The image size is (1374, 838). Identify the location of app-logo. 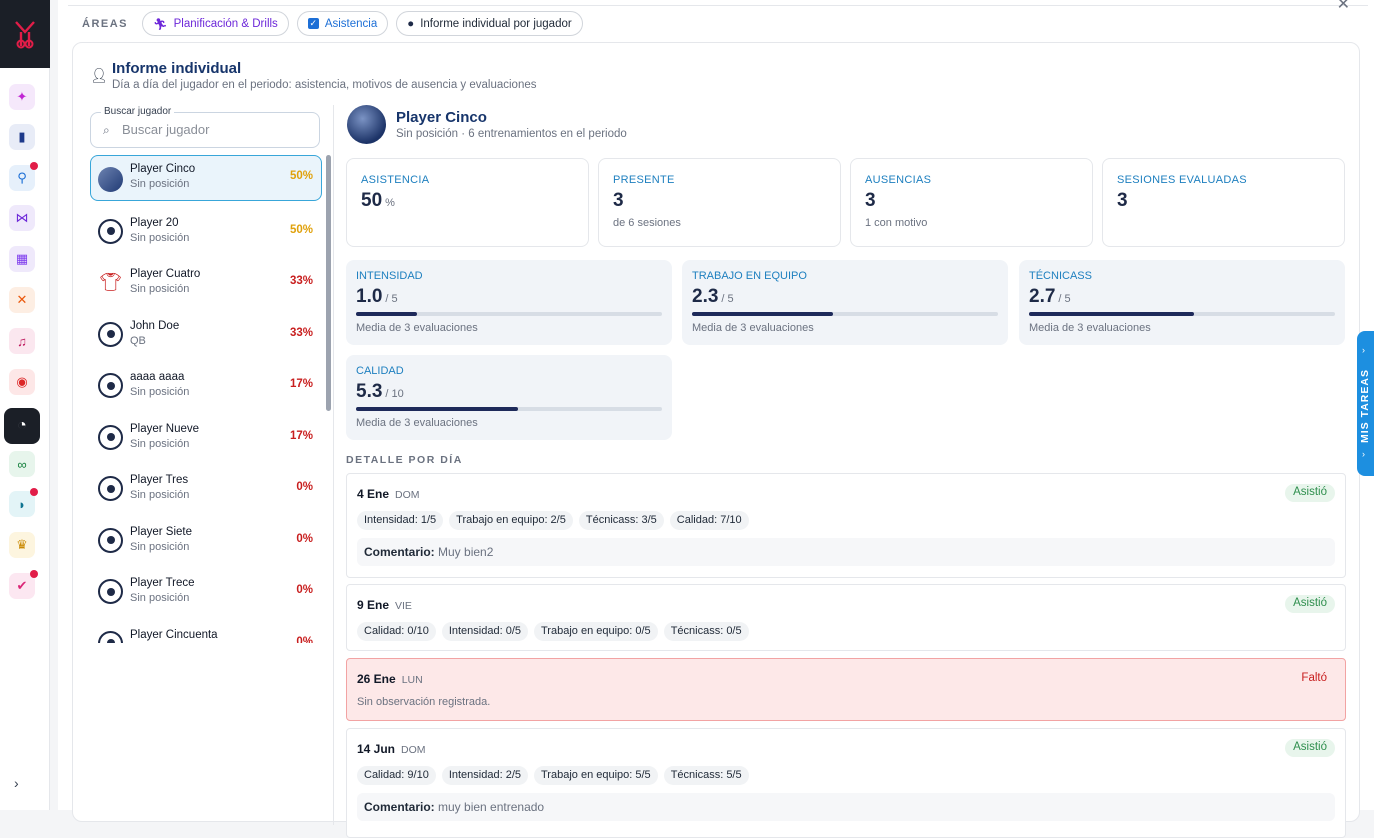
(25, 34).